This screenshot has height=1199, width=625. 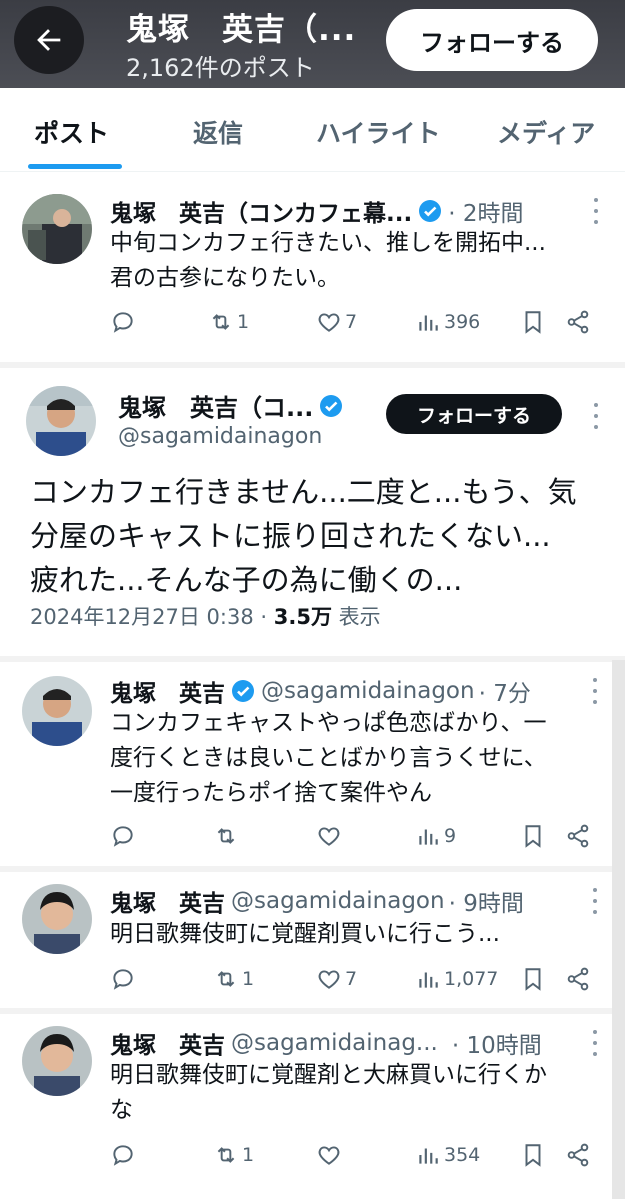 I want to click on view-count: 3.5万, so click(x=302, y=617).